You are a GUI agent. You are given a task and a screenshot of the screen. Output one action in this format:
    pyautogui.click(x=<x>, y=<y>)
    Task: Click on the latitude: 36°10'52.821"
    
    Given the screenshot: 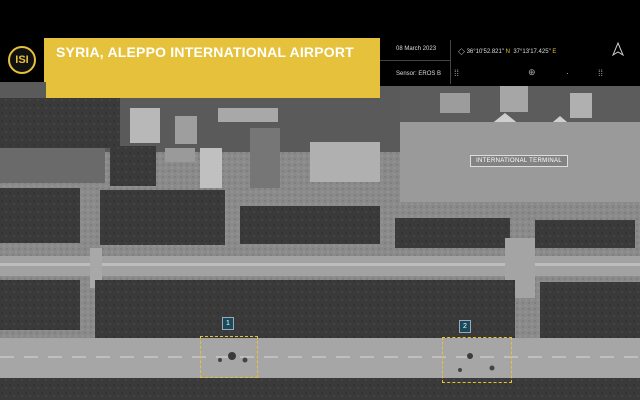 What is the action you would take?
    pyautogui.click(x=485, y=51)
    